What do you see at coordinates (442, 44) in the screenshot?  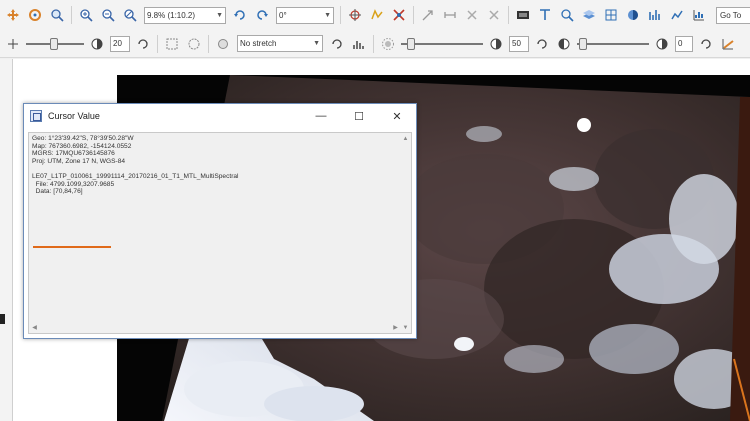 I see `brightness-slider` at bounding box center [442, 44].